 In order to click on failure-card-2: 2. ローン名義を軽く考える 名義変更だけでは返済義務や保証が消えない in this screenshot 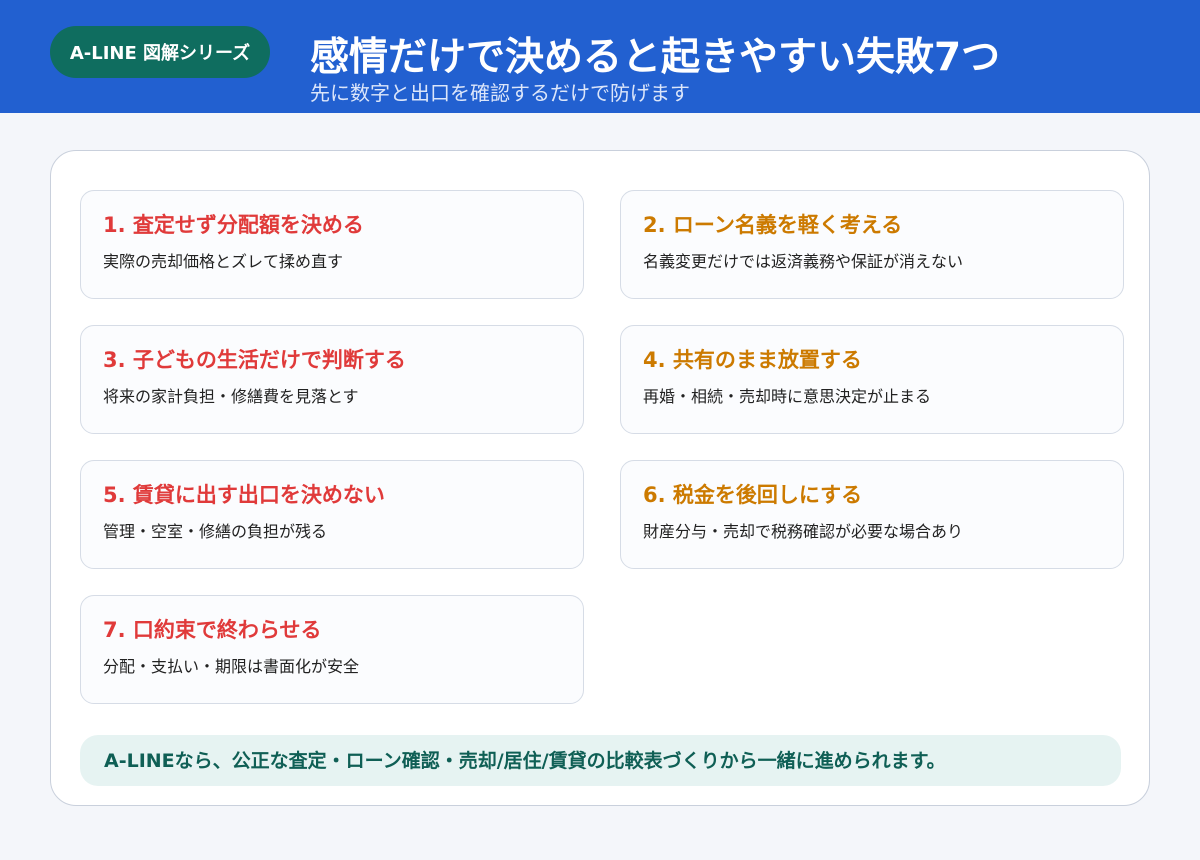, I will do `click(872, 244)`.